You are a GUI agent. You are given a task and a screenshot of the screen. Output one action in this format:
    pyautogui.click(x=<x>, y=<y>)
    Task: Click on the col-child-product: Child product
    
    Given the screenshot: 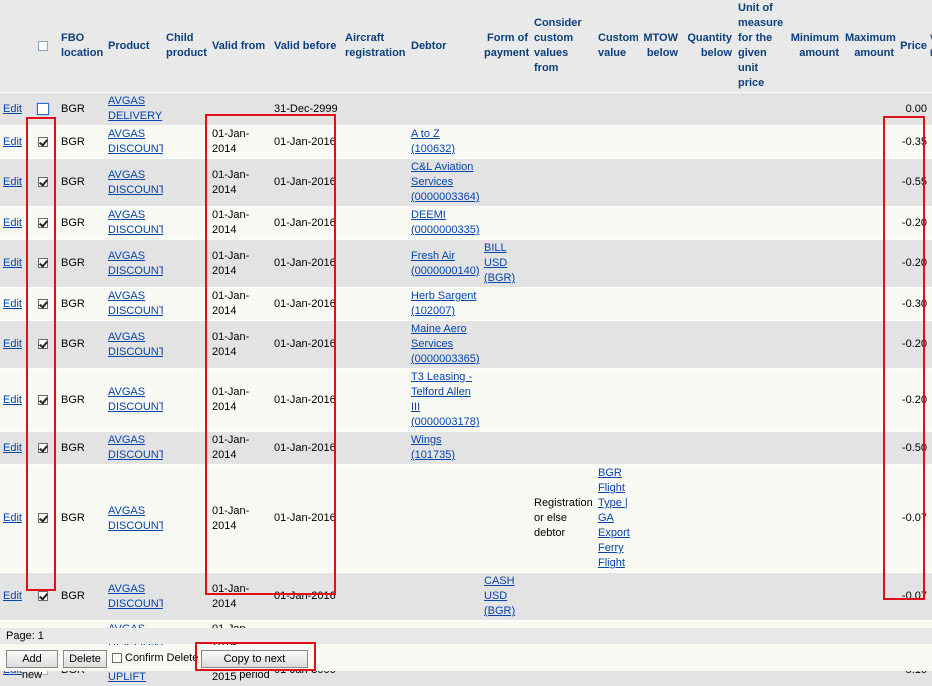 What is the action you would take?
    pyautogui.click(x=186, y=46)
    